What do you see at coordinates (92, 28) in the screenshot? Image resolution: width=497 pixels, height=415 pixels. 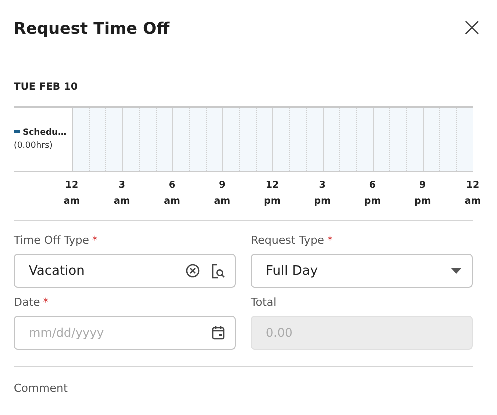 I see `dialog-title: Request Time Off` at bounding box center [92, 28].